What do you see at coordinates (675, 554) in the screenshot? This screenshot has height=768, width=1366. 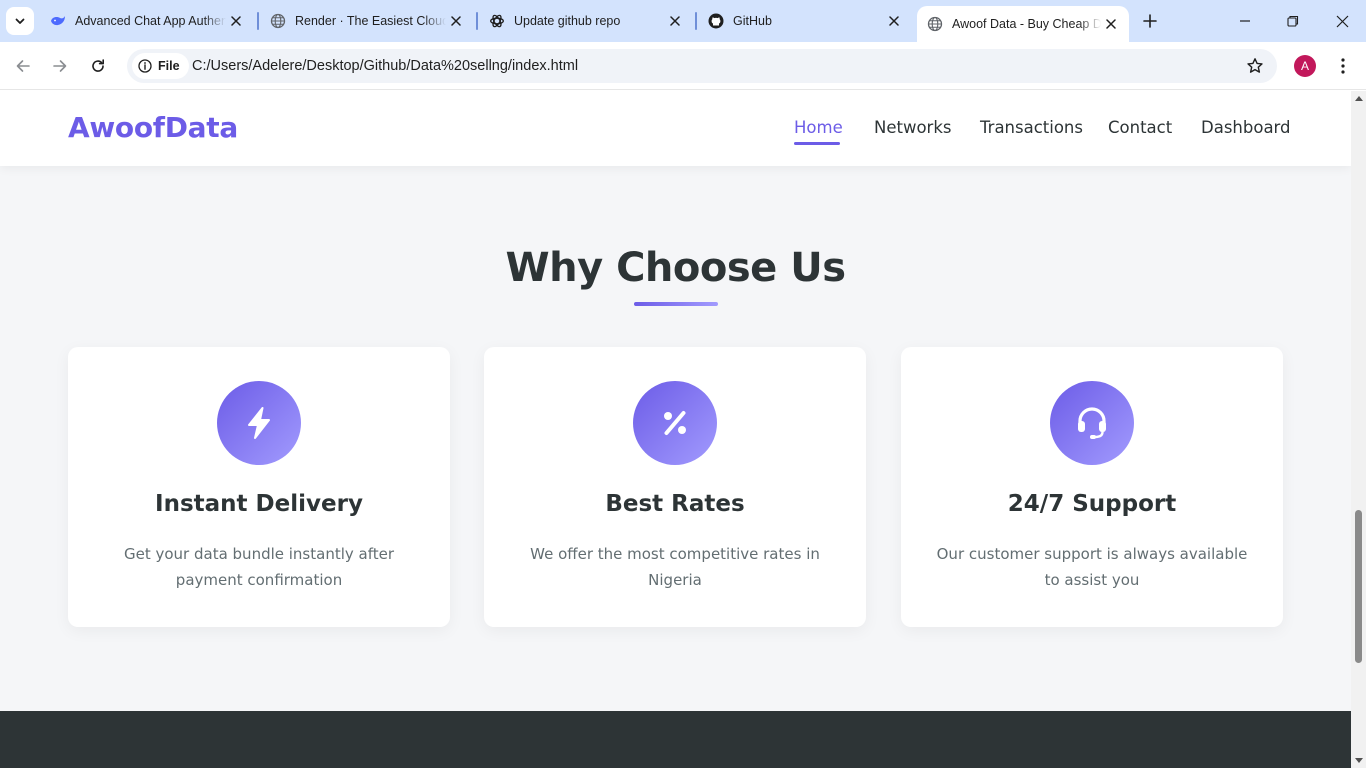 I see `feature-desc-line: We offer the most competitive rates in` at bounding box center [675, 554].